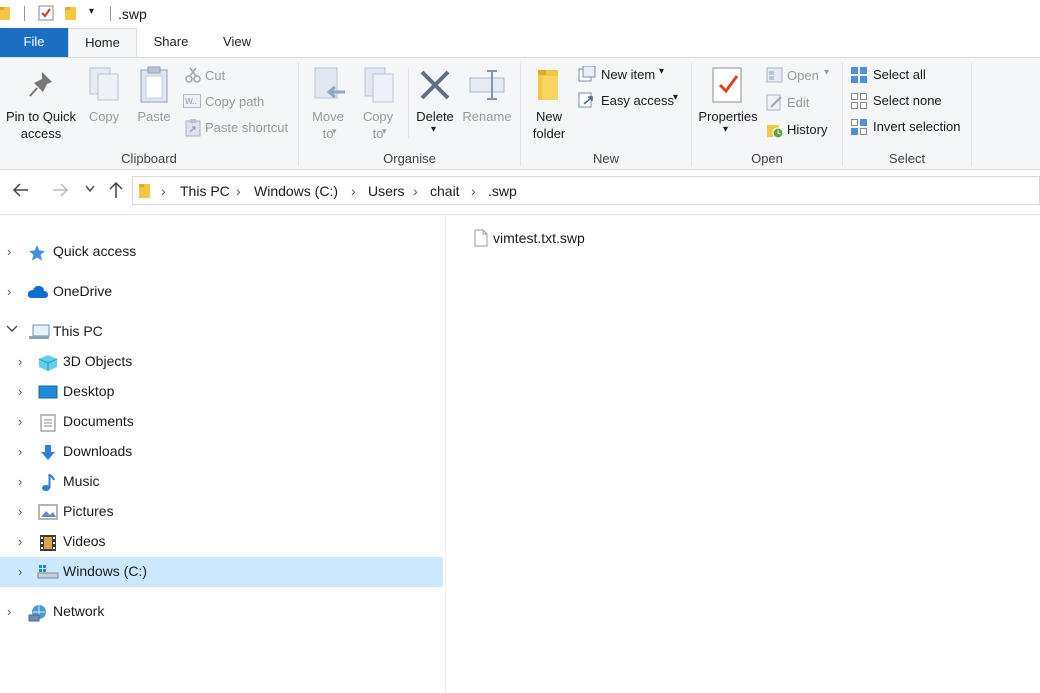  I want to click on select-all-button: Select all, so click(908, 75).